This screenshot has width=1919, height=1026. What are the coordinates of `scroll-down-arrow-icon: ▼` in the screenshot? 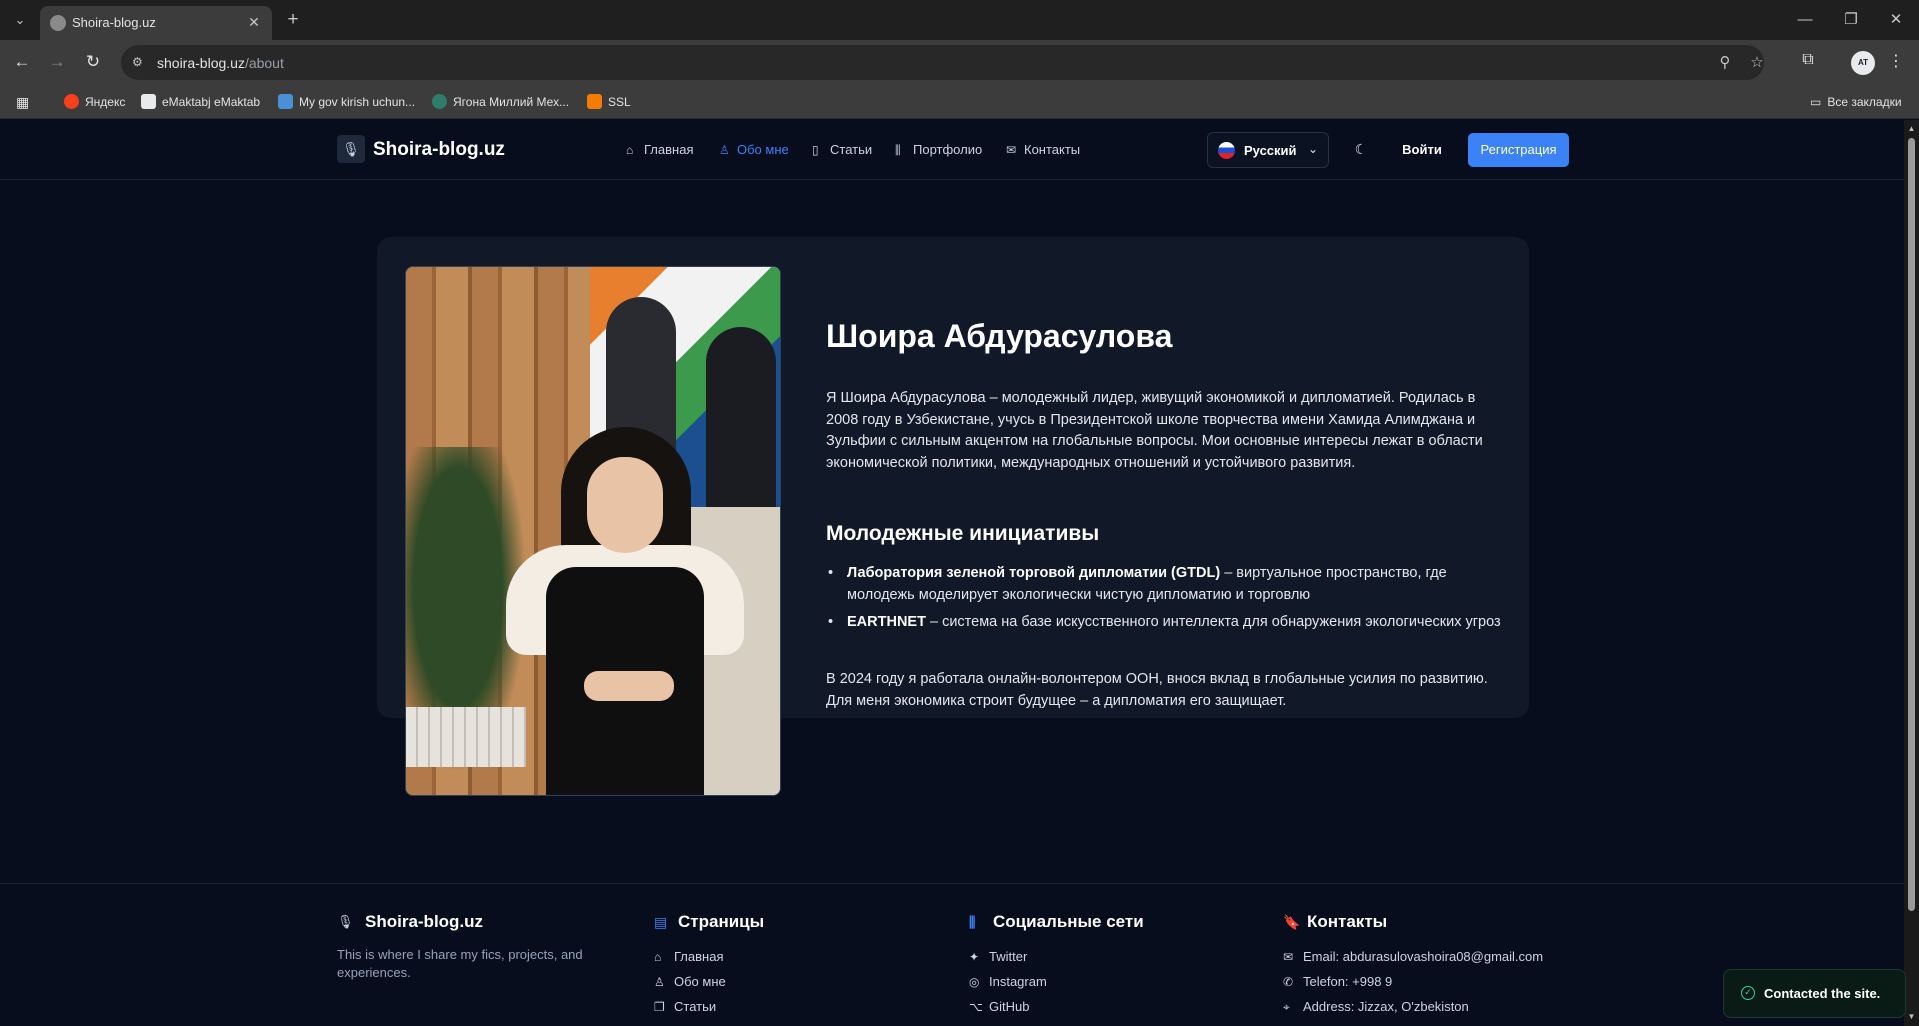 It's located at (1911, 1016).